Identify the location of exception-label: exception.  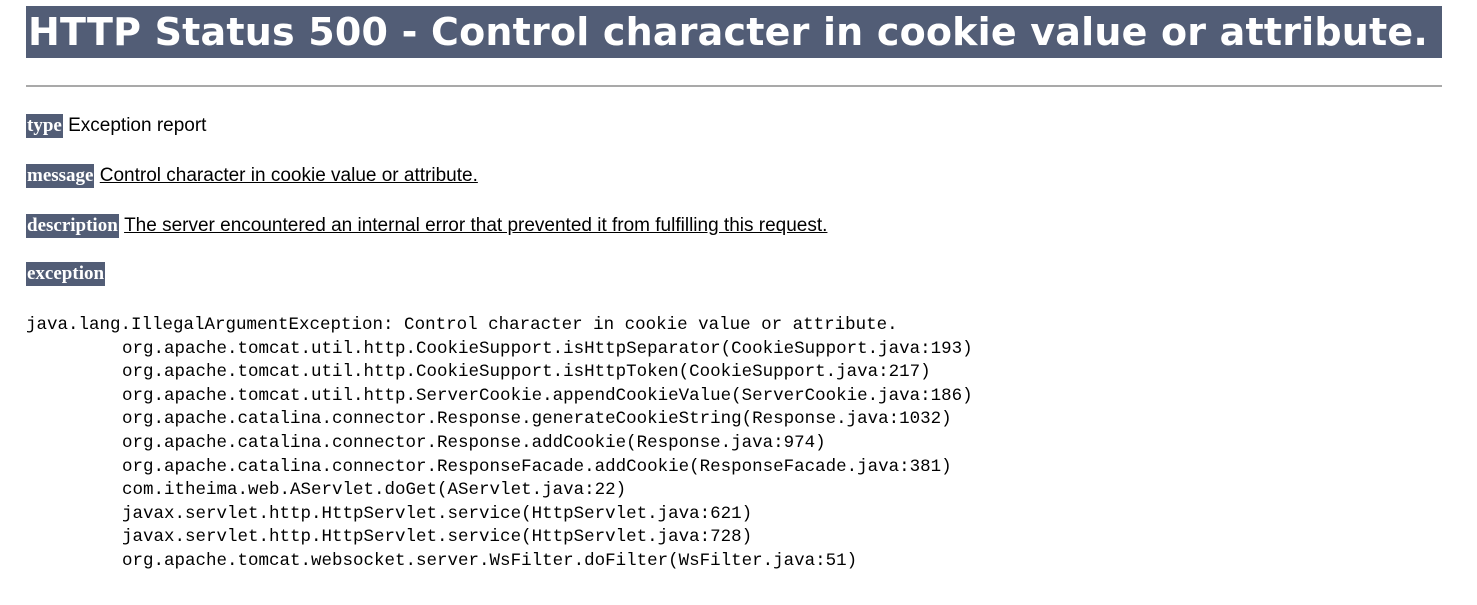
(66, 274).